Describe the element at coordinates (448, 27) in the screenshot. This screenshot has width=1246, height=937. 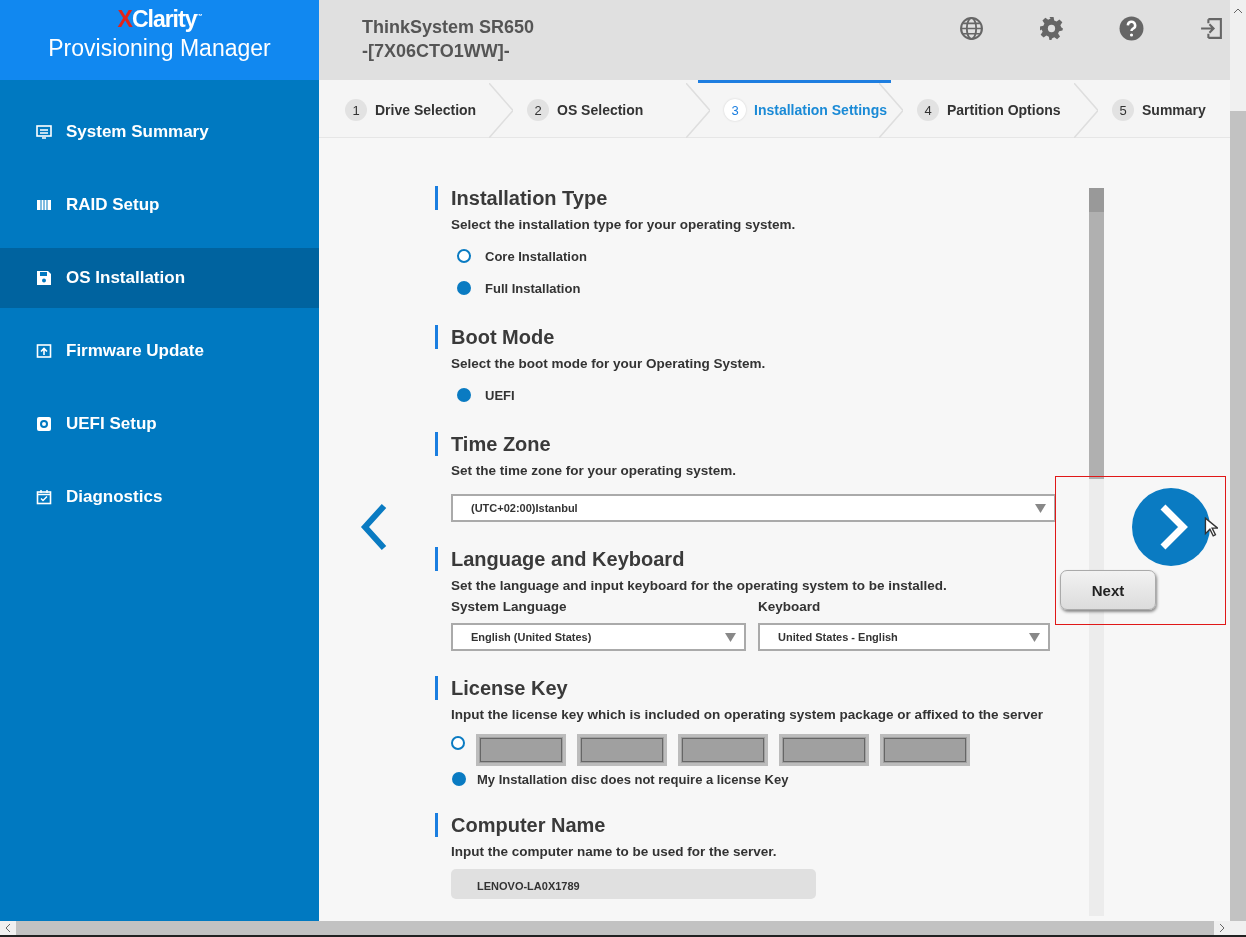
I see `server-title: ThinkSystem SR650` at that location.